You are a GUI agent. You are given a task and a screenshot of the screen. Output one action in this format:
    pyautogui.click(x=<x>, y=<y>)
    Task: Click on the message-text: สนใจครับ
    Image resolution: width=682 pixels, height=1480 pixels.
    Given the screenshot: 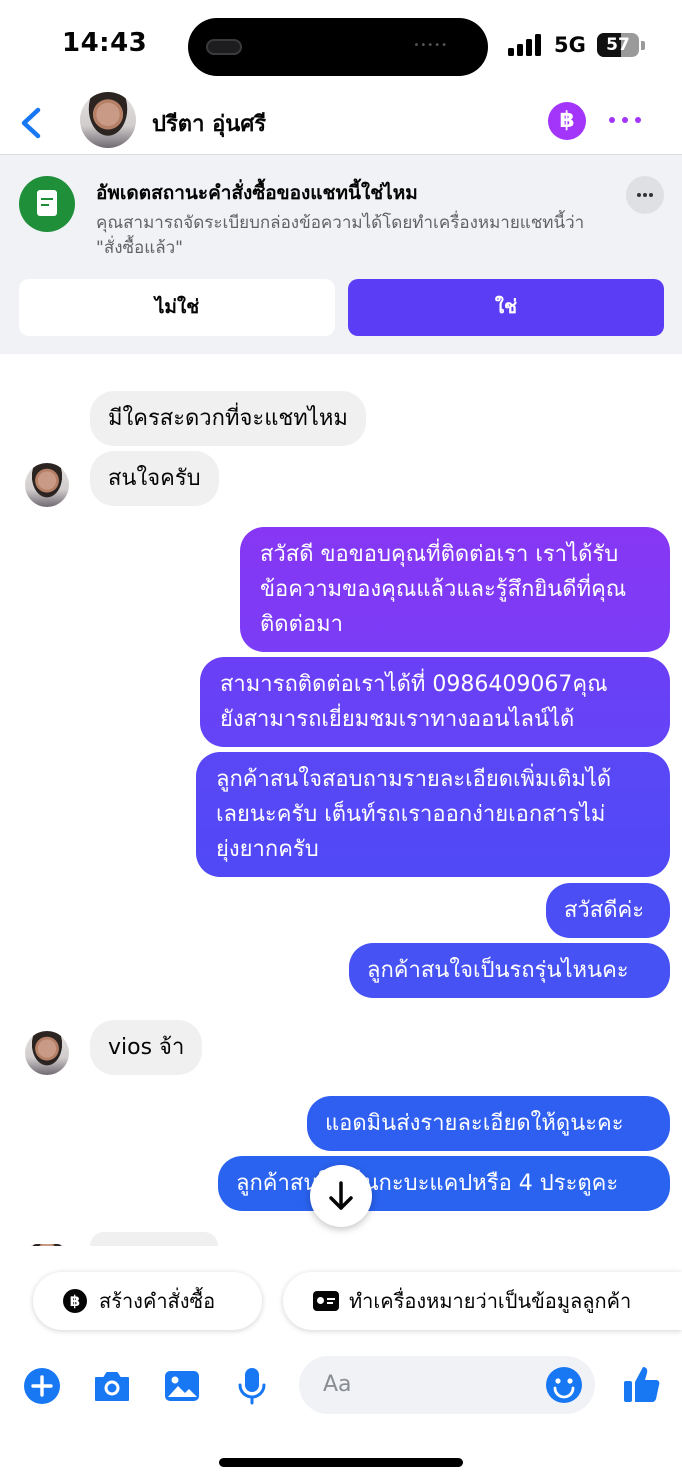 What is the action you would take?
    pyautogui.click(x=154, y=478)
    